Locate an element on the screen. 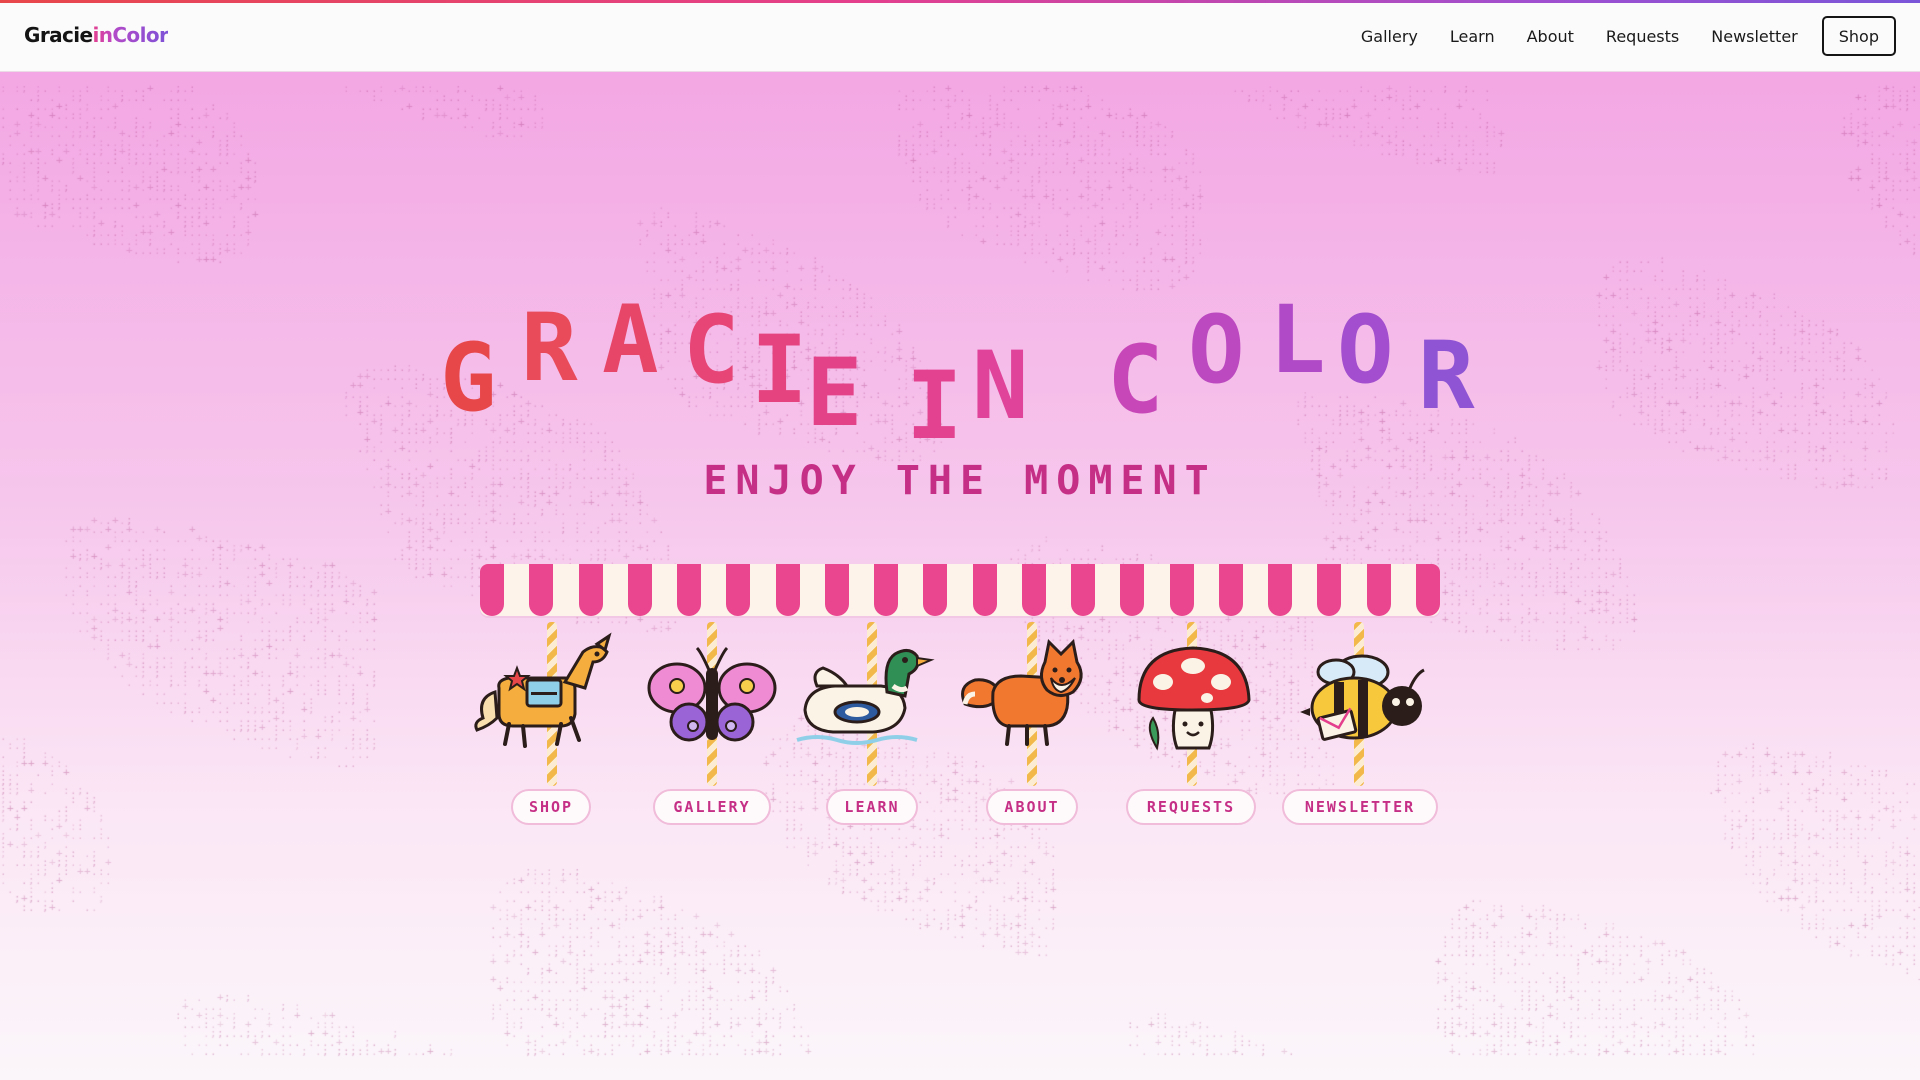 Image resolution: width=1920 pixels, height=1080 pixels. title-letter: G is located at coordinates (468, 378).